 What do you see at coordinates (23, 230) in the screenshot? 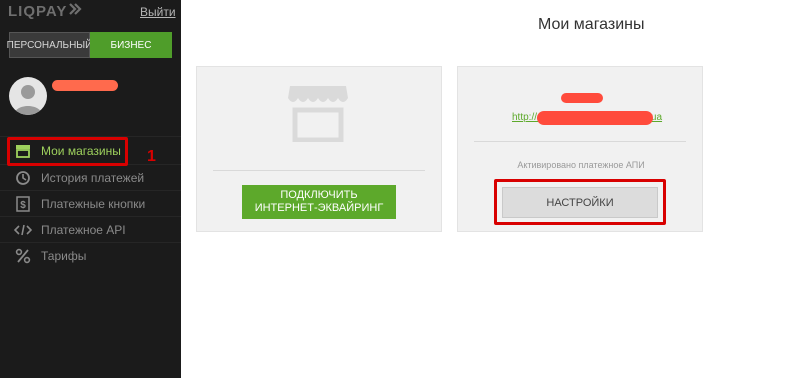
I see `code-icon` at bounding box center [23, 230].